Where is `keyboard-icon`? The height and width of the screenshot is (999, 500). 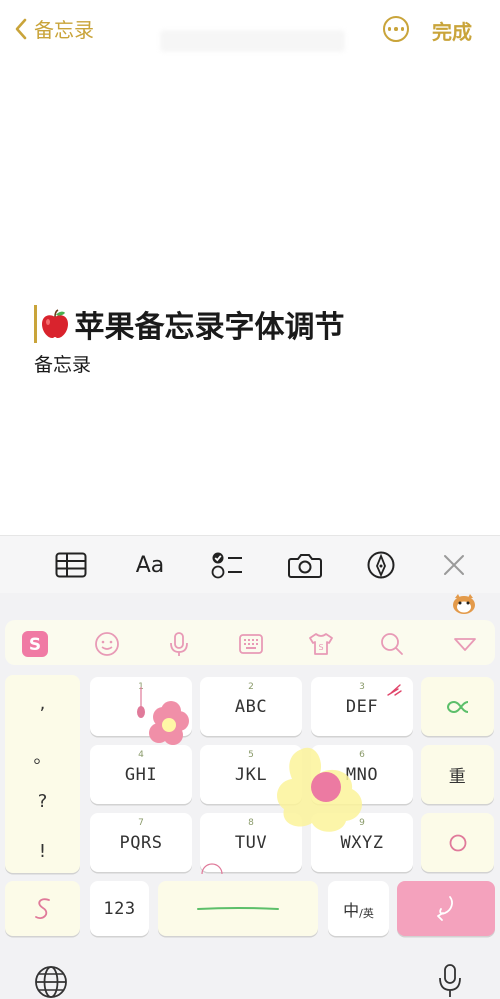
keyboard-icon is located at coordinates (251, 644).